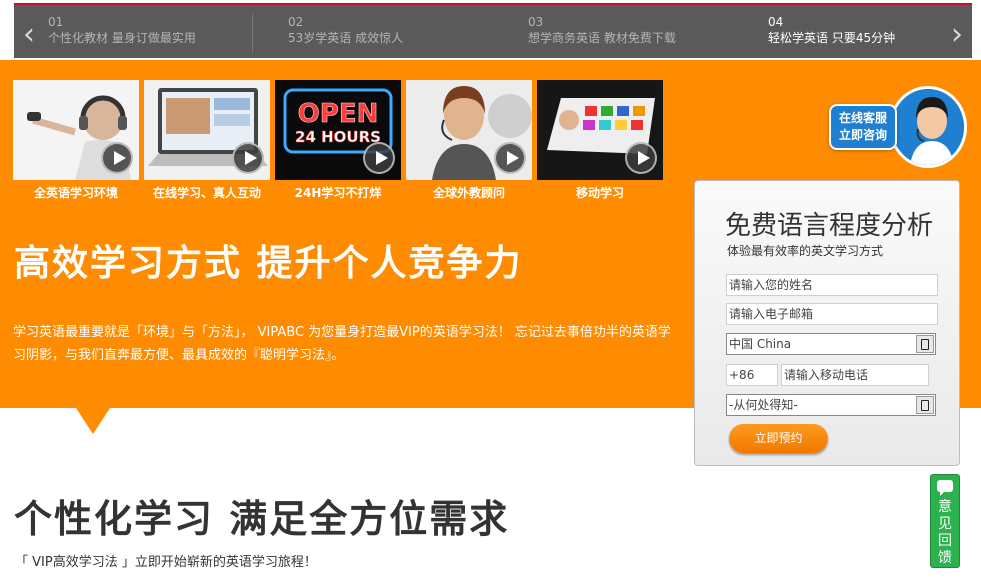  What do you see at coordinates (296, 22) in the screenshot?
I see `tab-number: 02` at bounding box center [296, 22].